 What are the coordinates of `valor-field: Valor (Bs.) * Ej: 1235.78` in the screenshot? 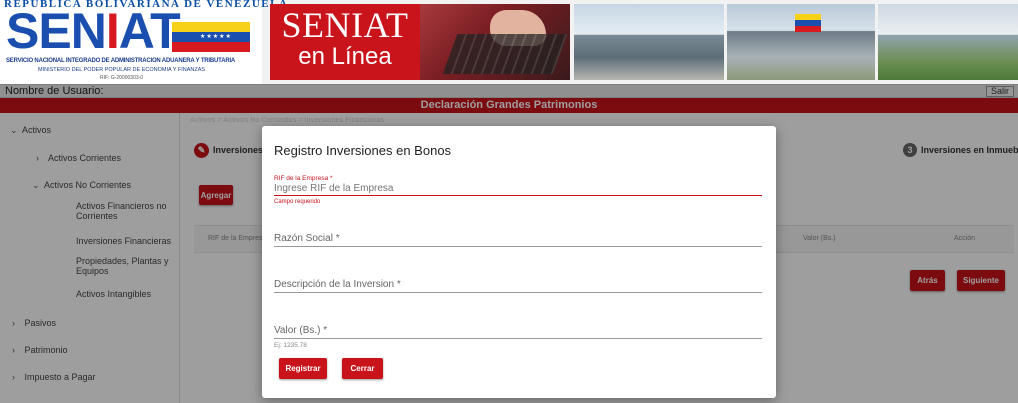 It's located at (518, 336).